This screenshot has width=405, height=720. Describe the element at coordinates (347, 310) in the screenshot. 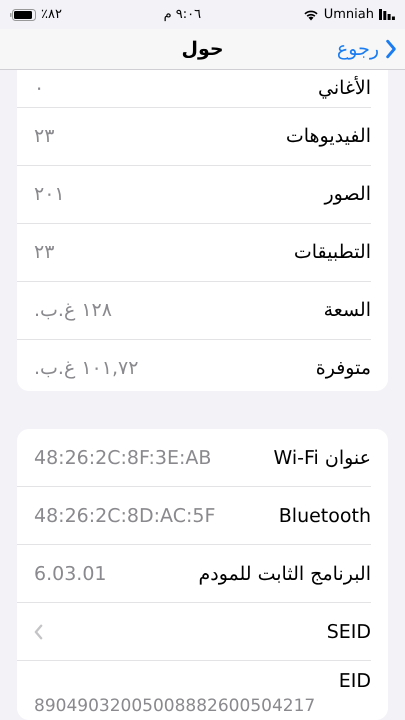

I see `row-label: السعة` at that location.